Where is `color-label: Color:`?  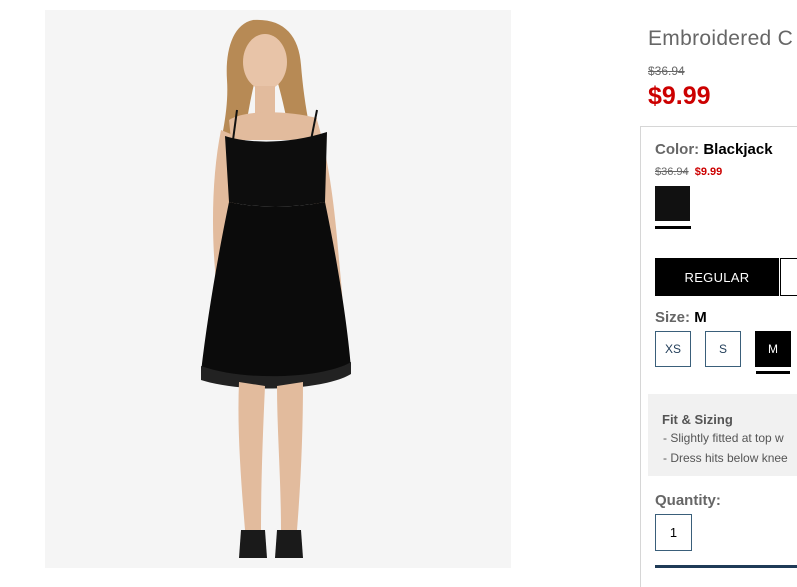 color-label: Color: is located at coordinates (677, 149).